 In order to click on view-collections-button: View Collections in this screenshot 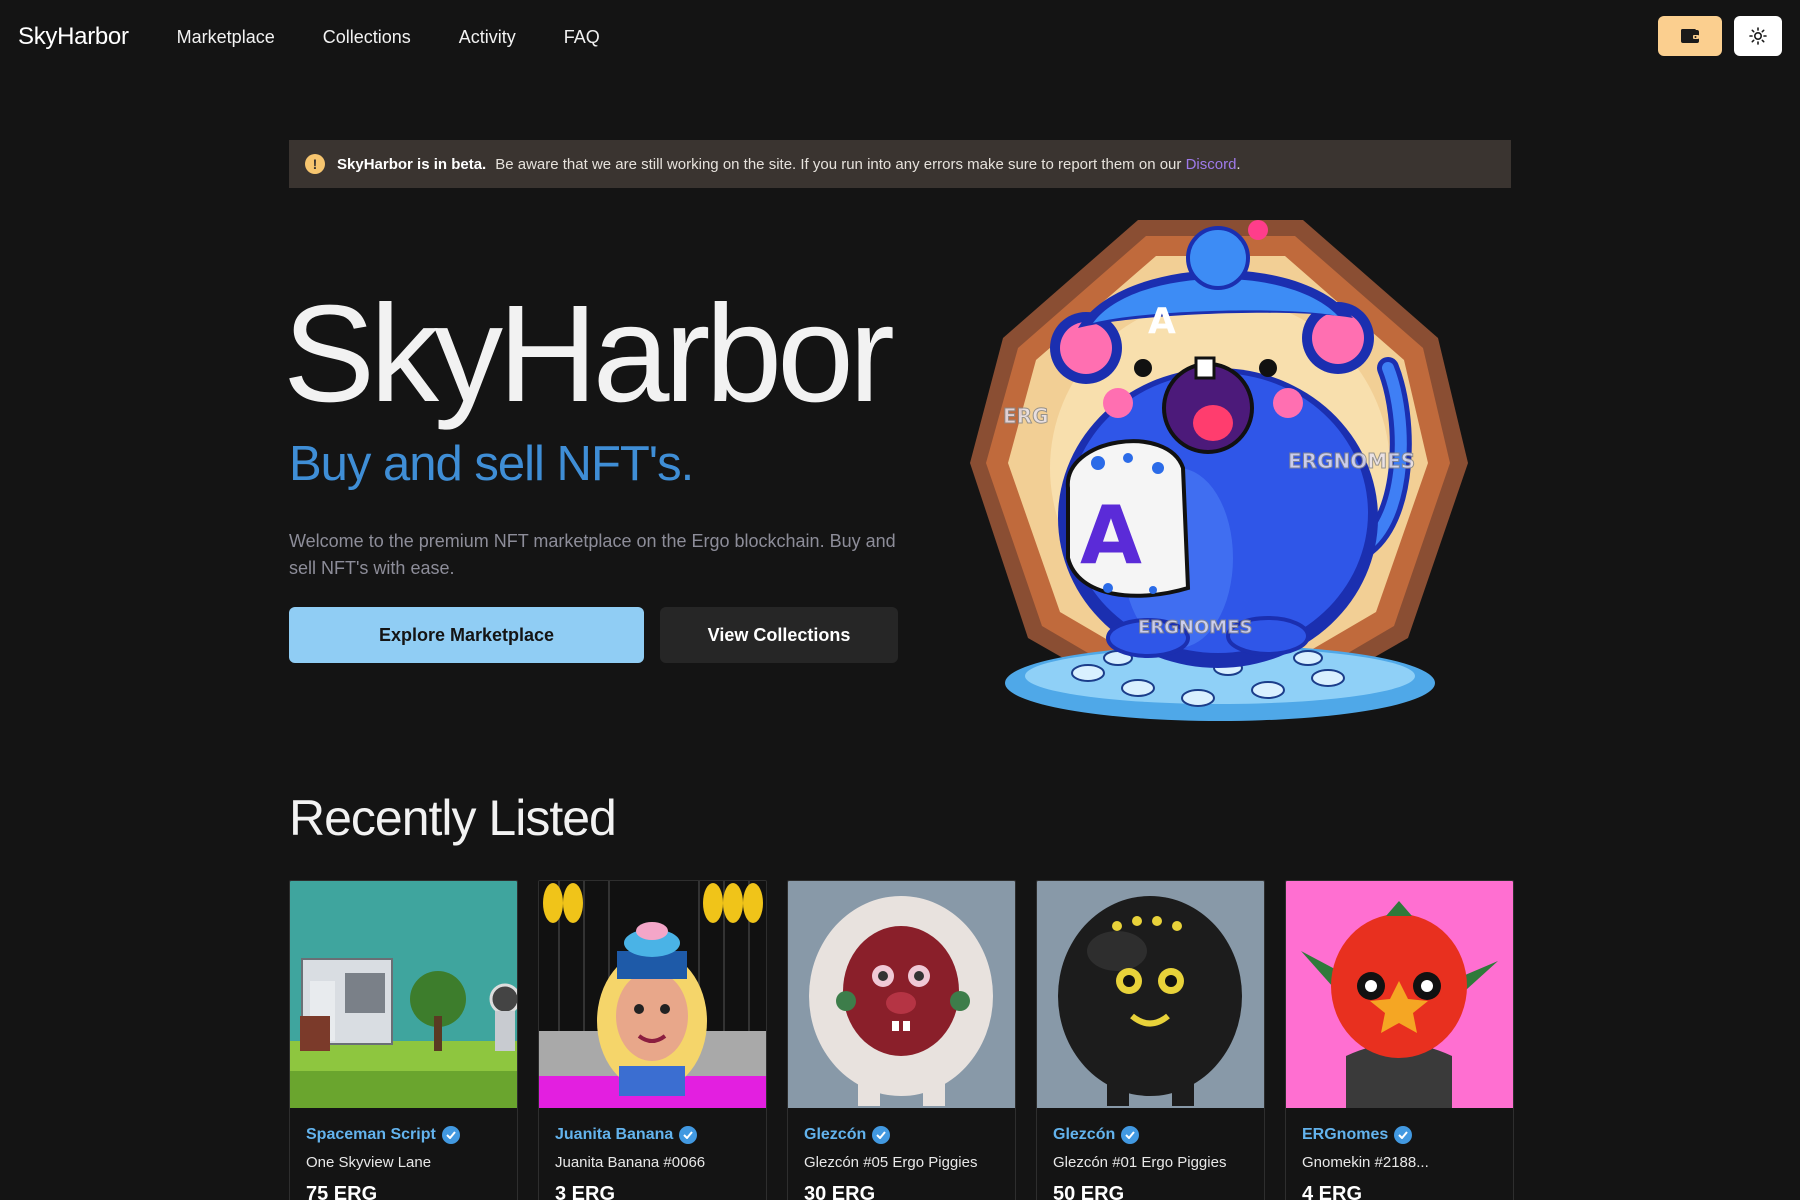, I will do `click(779, 635)`.